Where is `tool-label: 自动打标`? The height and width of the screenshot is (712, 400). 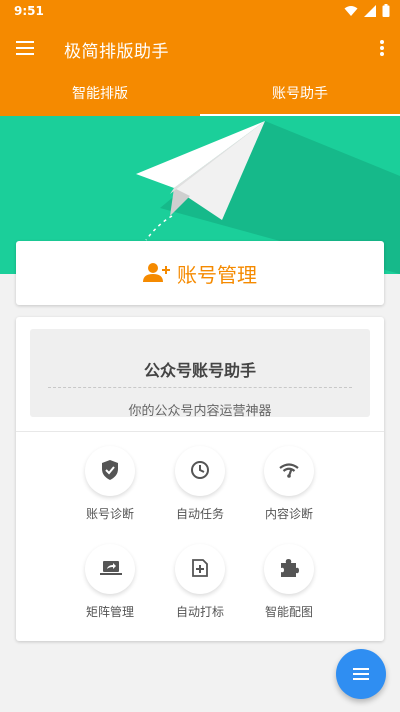
tool-label: 自动打标 is located at coordinates (199, 612).